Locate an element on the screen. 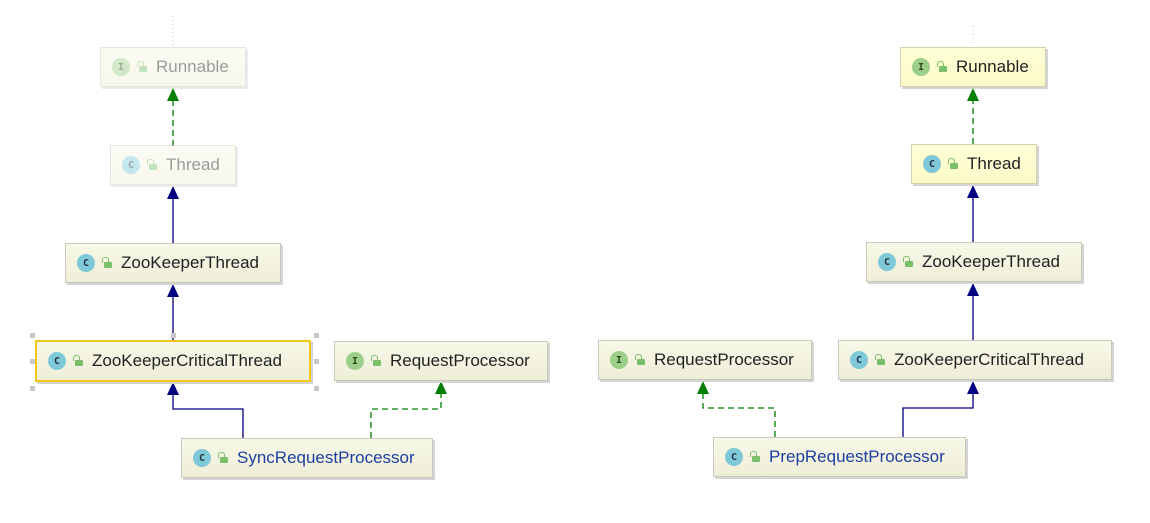  node-label: PrepRequestProcessor is located at coordinates (857, 456).